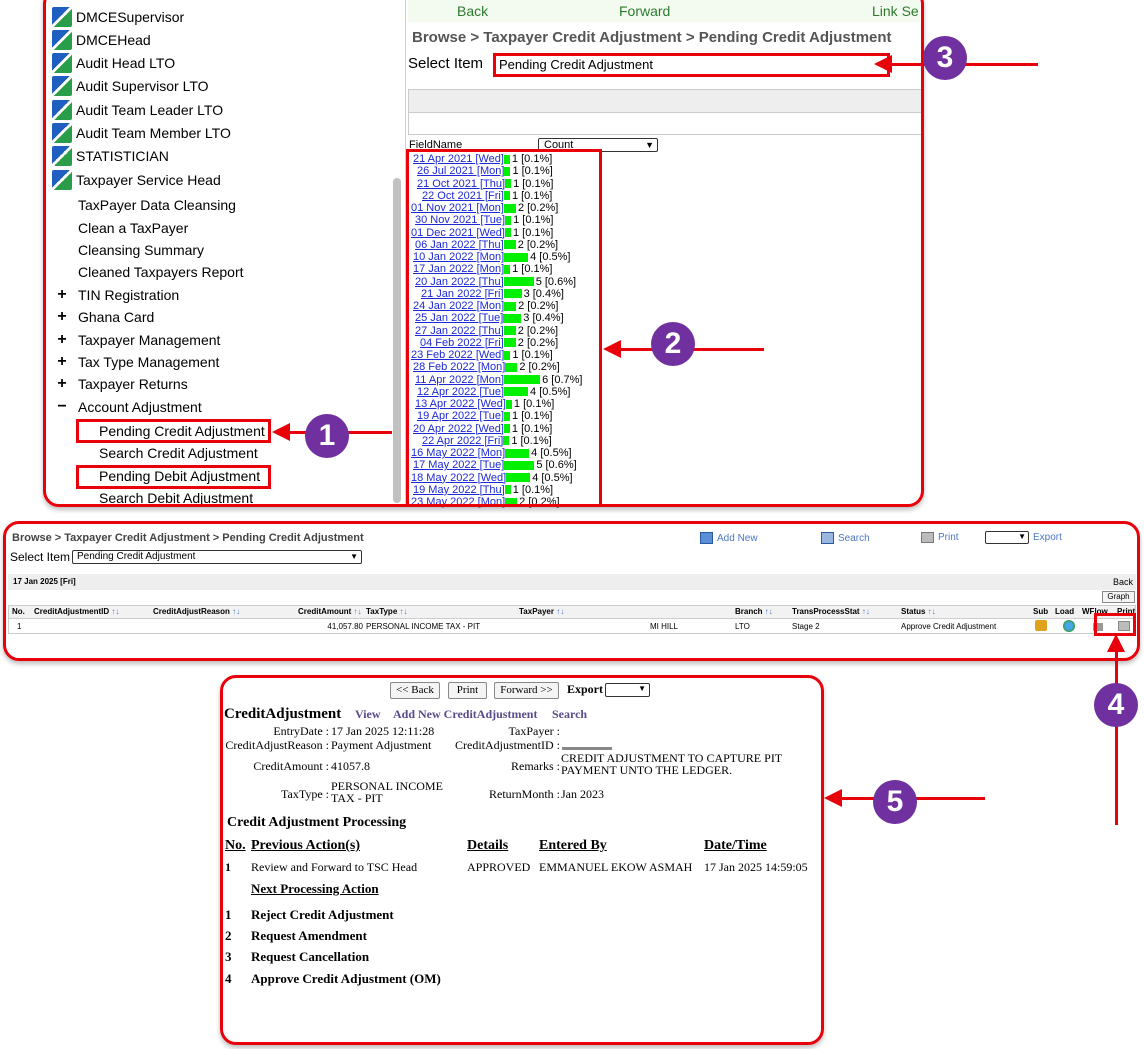  I want to click on reason-value: Payment Adjustment, so click(381, 745).